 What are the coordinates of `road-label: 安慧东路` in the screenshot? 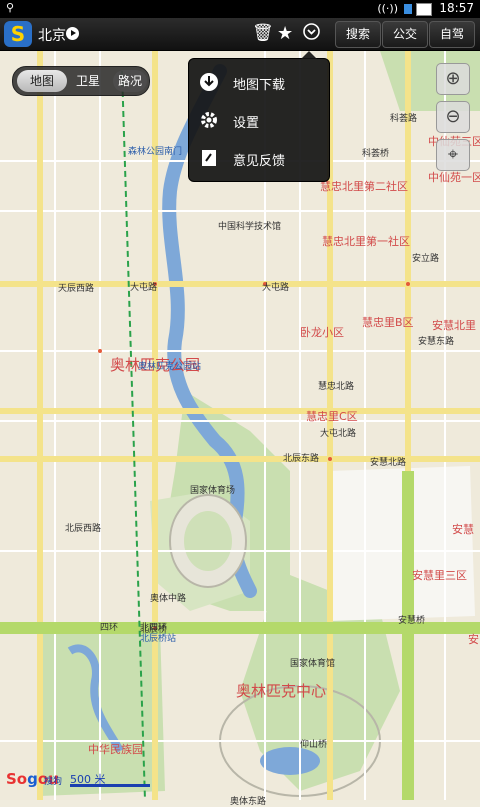 It's located at (436, 342).